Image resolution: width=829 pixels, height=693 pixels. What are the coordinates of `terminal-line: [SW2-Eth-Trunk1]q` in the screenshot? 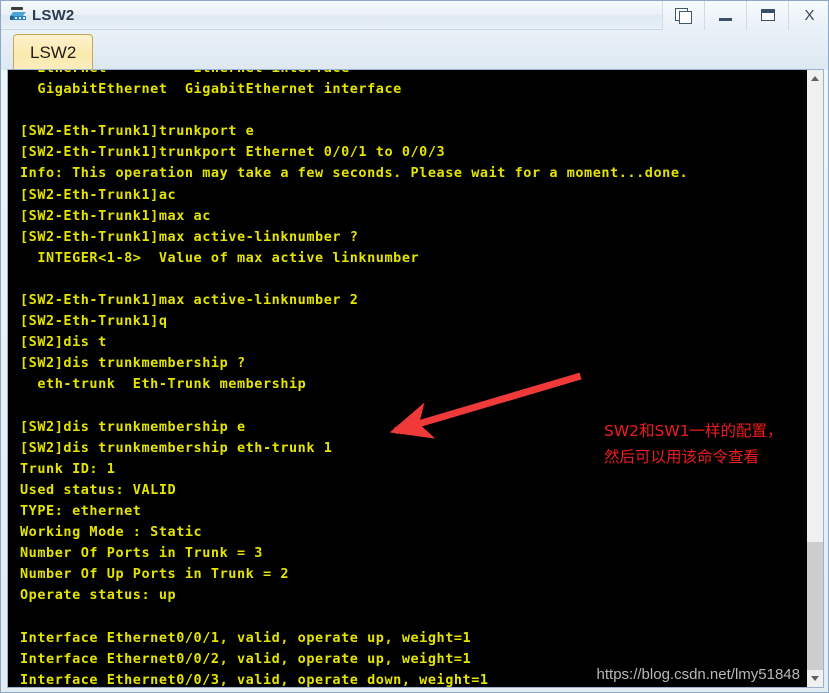 It's located at (94, 321).